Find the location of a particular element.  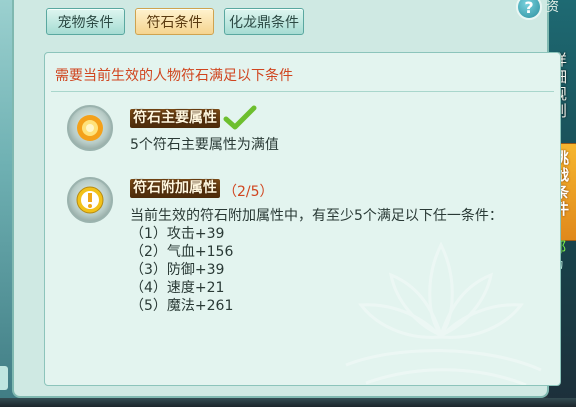

extra-attr-desc: 当前生效的符石附加属性中，有至少5个满足以下任一条件： is located at coordinates (316, 216).